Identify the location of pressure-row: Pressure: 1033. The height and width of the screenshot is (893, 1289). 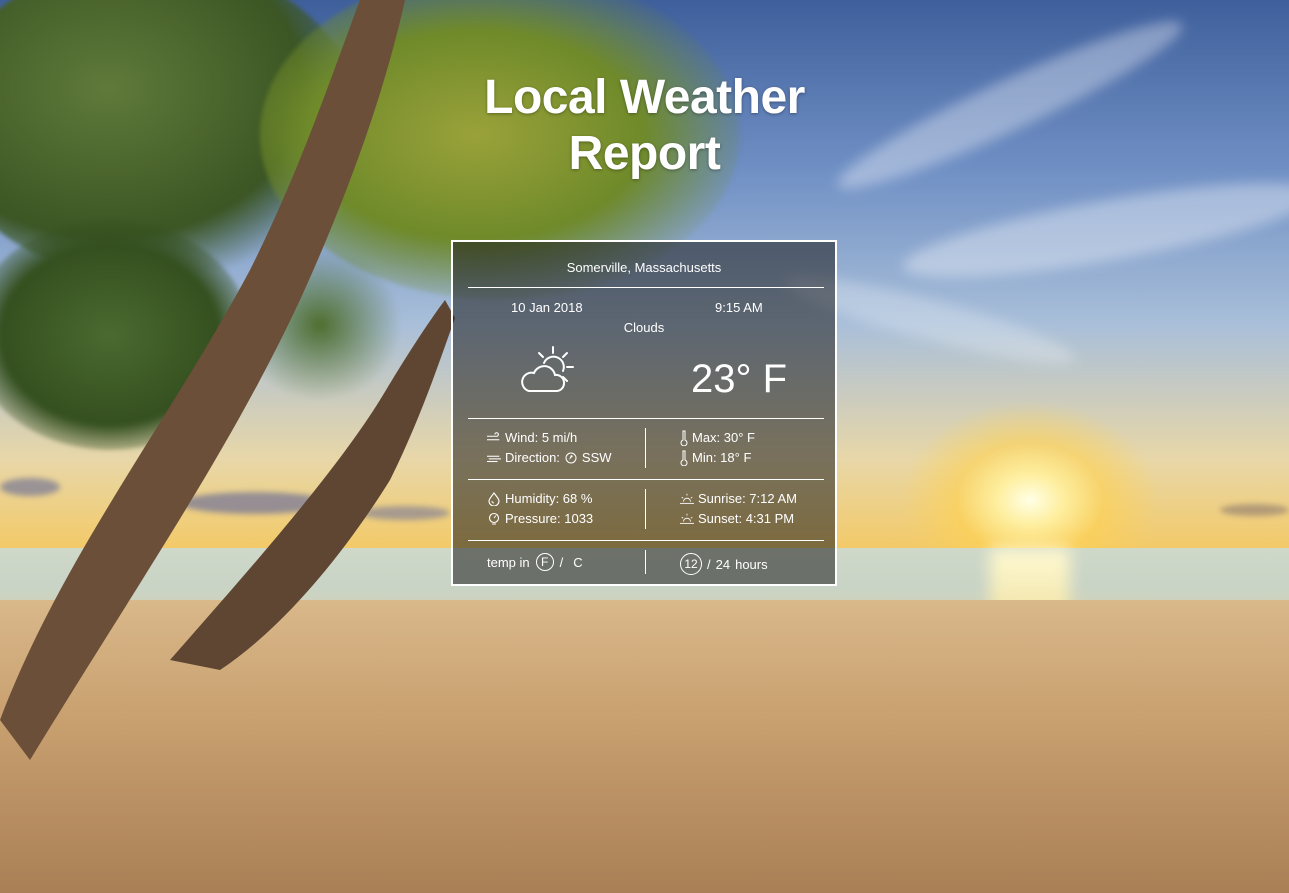
(540, 518).